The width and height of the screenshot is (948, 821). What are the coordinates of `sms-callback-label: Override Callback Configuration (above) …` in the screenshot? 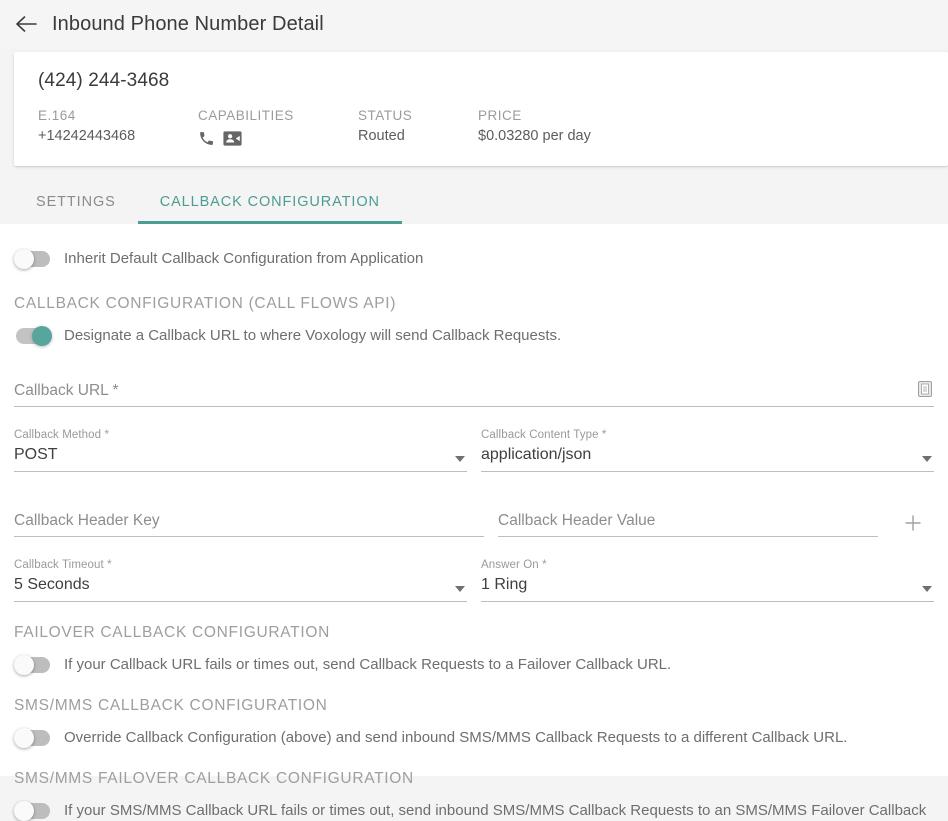 It's located at (456, 737).